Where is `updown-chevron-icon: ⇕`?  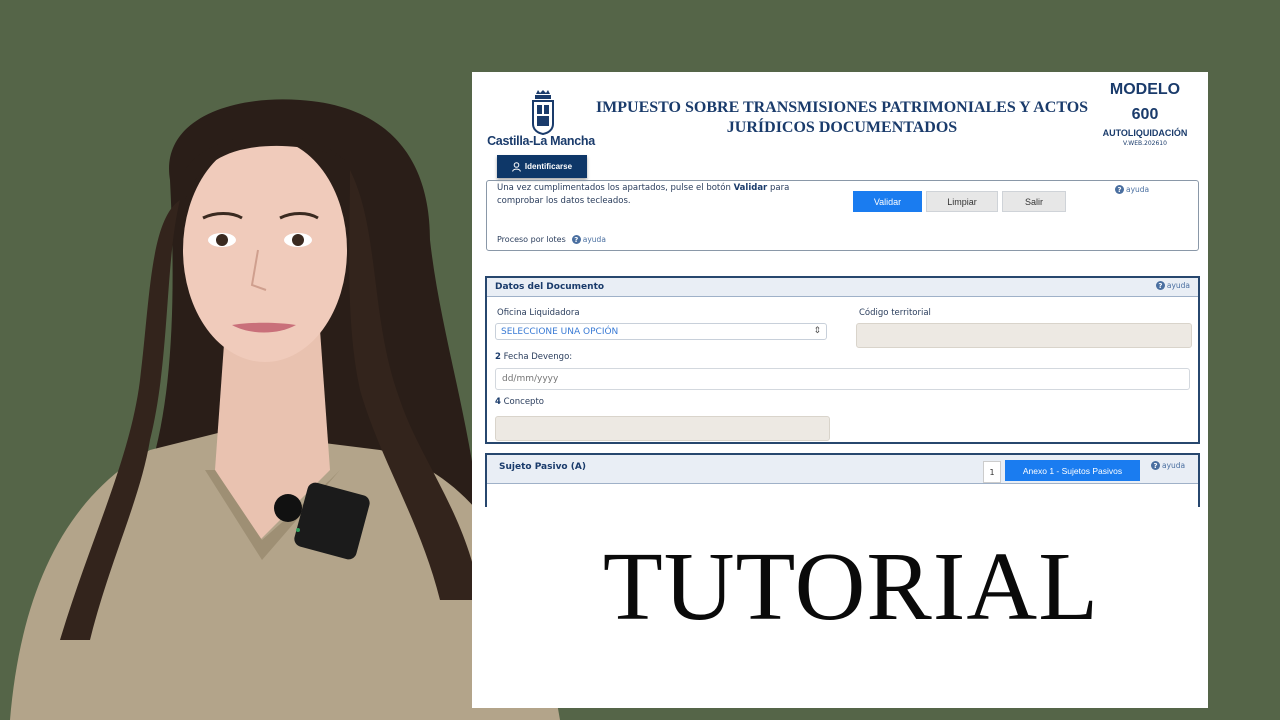 updown-chevron-icon: ⇕ is located at coordinates (817, 331).